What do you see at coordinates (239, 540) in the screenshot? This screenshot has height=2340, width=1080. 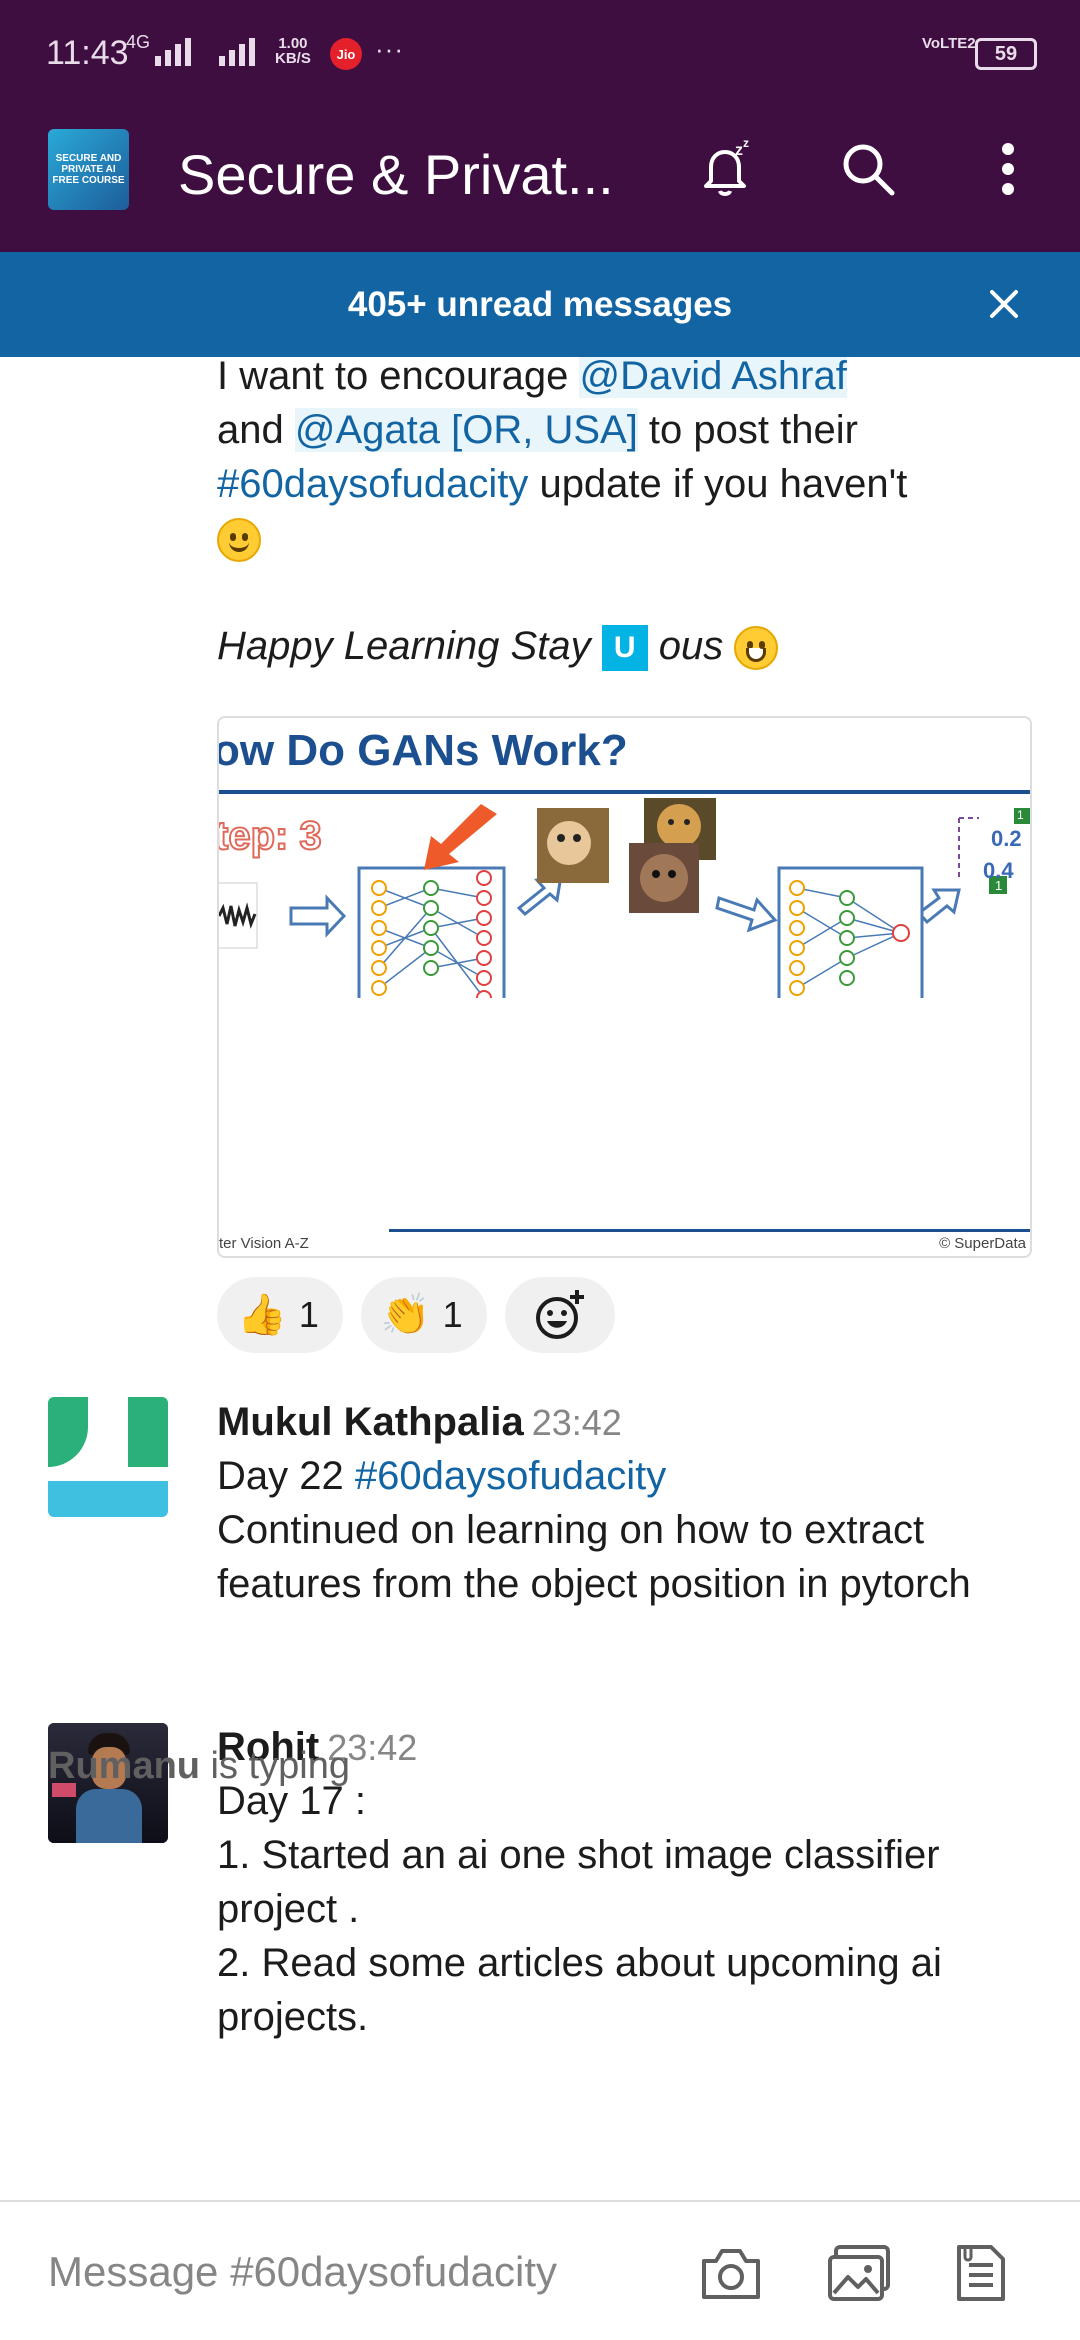 I see `slight-smile-emoji-icon` at bounding box center [239, 540].